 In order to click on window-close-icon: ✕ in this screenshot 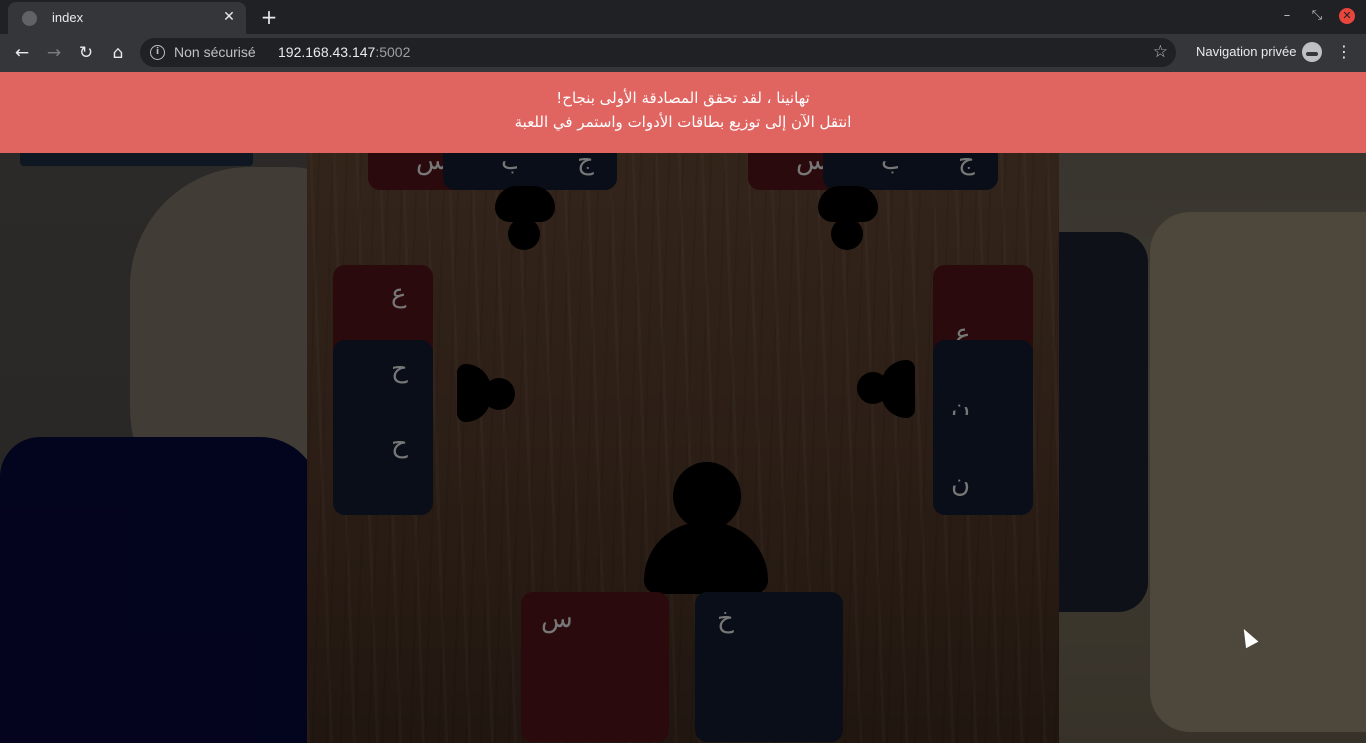, I will do `click(1347, 16)`.